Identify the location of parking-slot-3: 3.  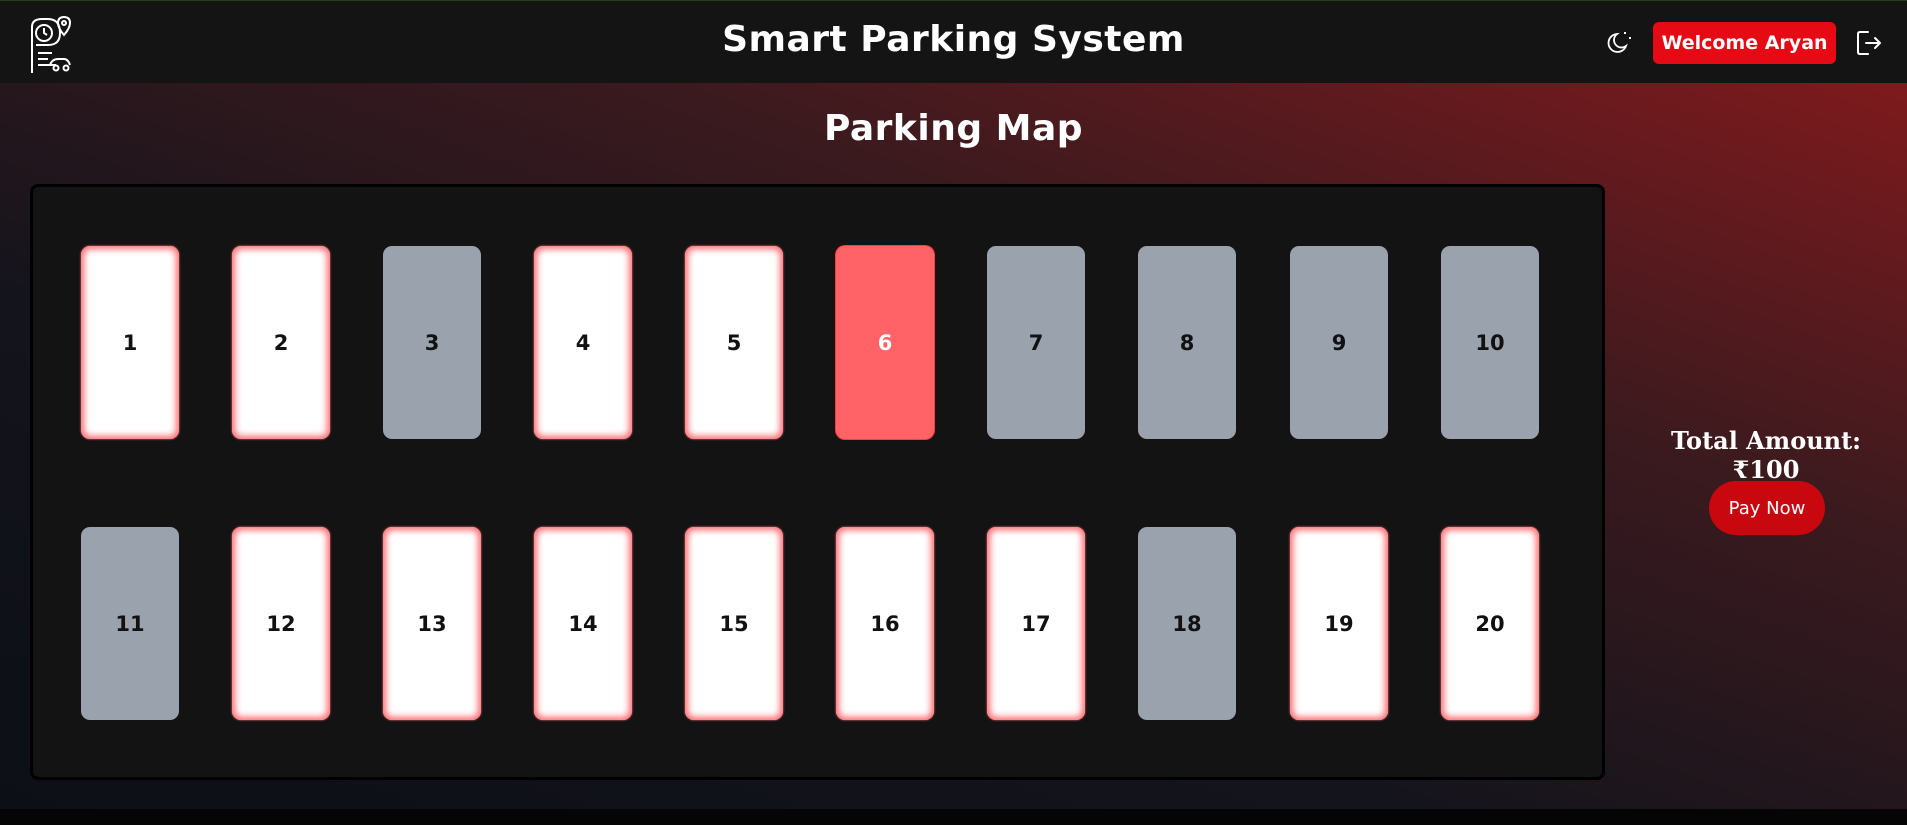
(432, 342).